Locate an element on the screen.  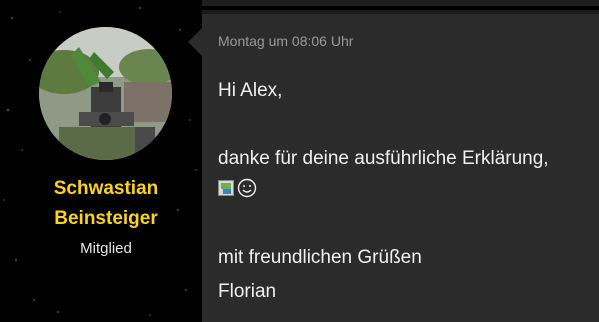
author-name: Schwastian Beinsteiger is located at coordinates (106, 204).